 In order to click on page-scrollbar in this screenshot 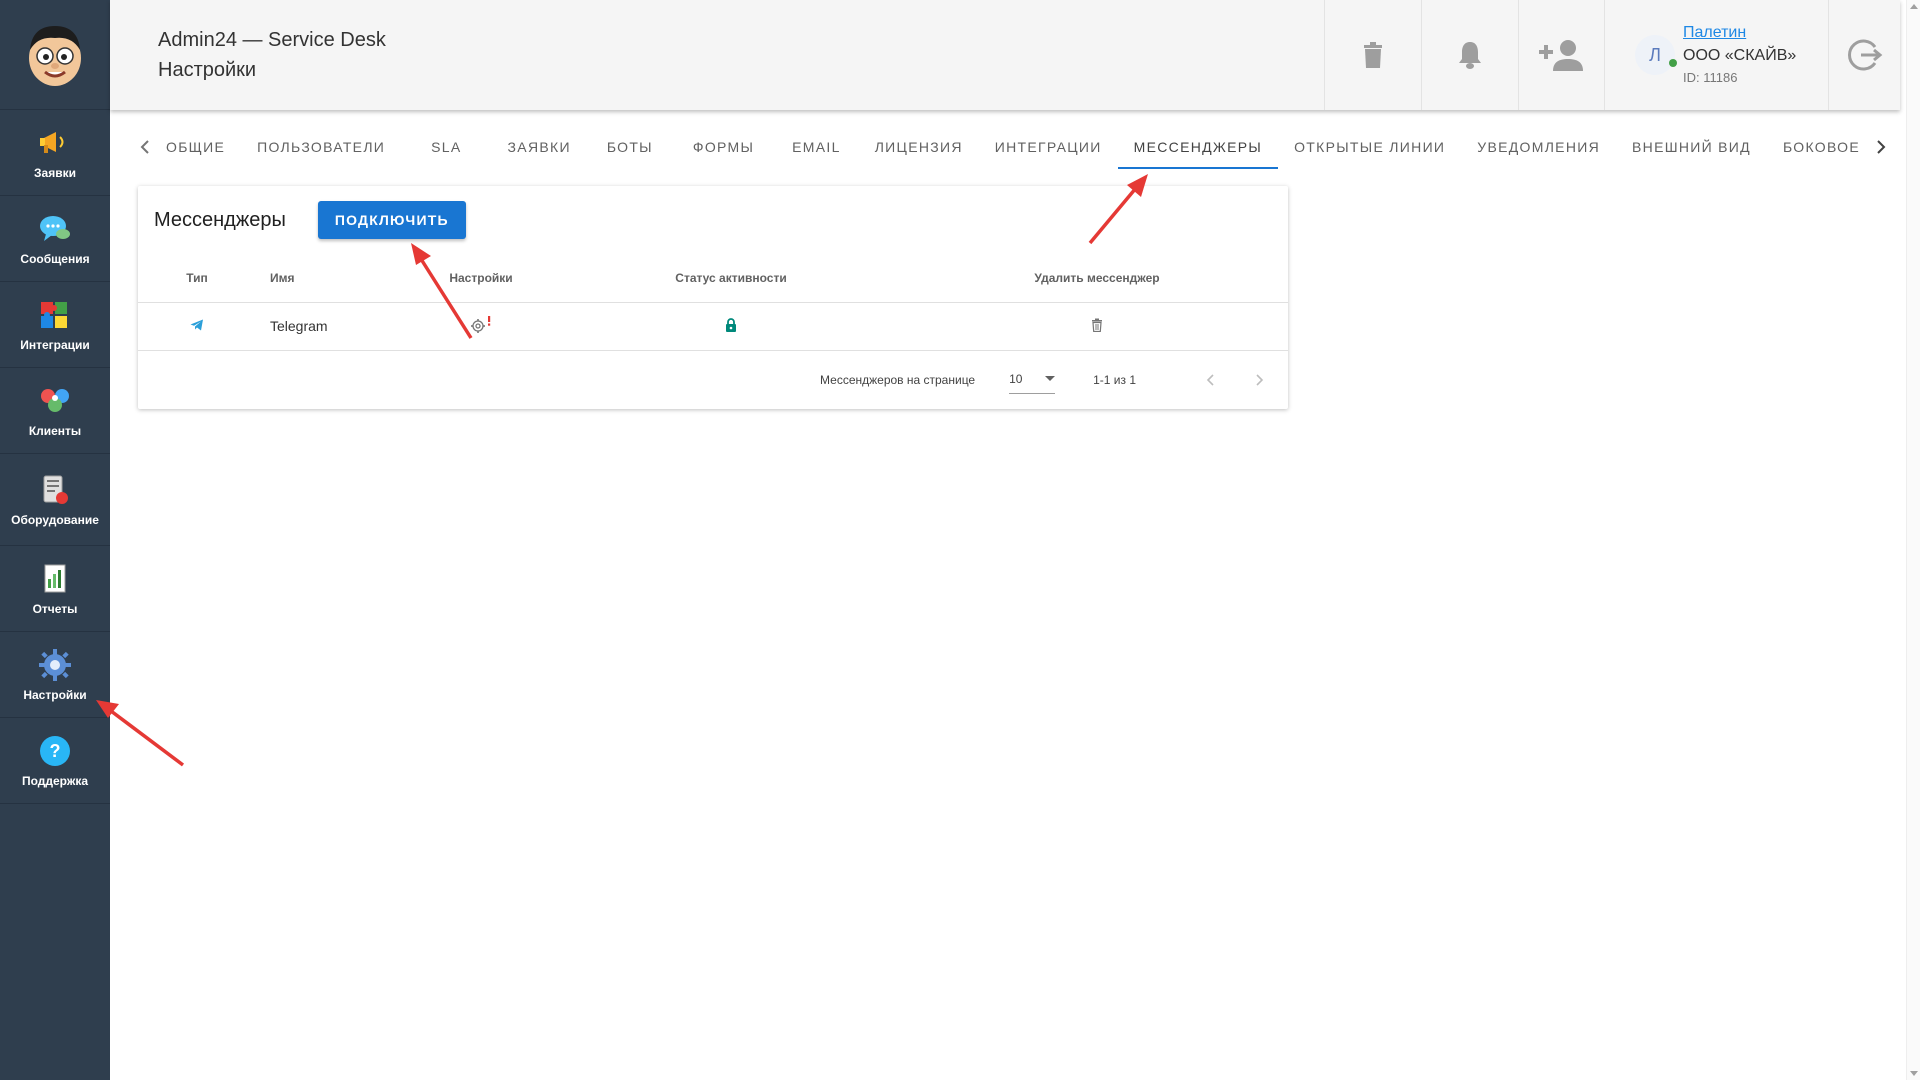, I will do `click(1913, 540)`.